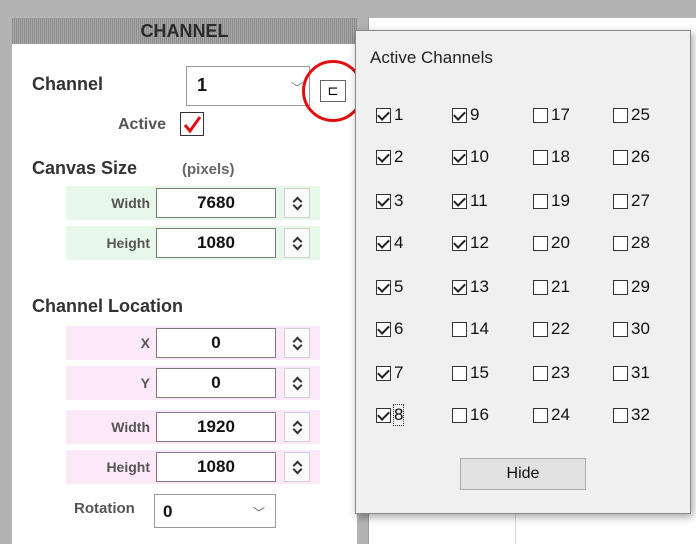 This screenshot has height=544, width=696. What do you see at coordinates (631, 287) in the screenshot?
I see `channel-checkbox-29: 29` at bounding box center [631, 287].